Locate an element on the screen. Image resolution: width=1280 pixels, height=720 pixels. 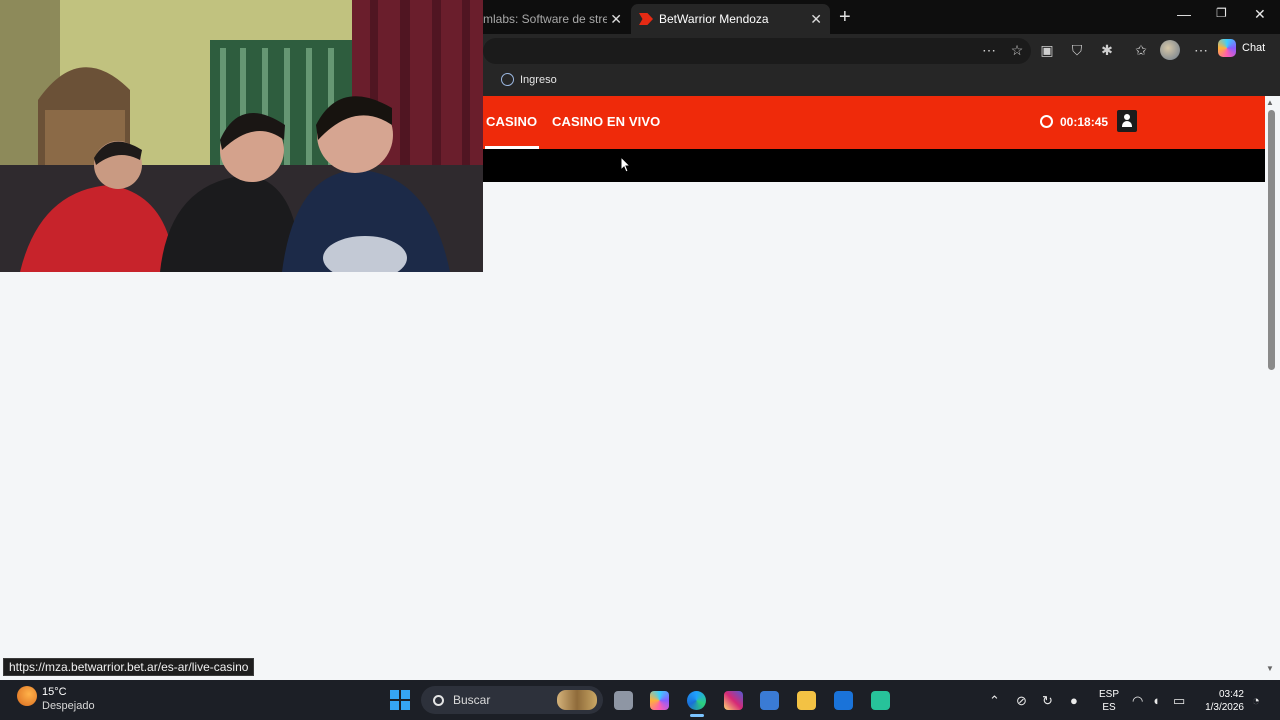
copilot-taskbar-icon is located at coordinates (659, 700).